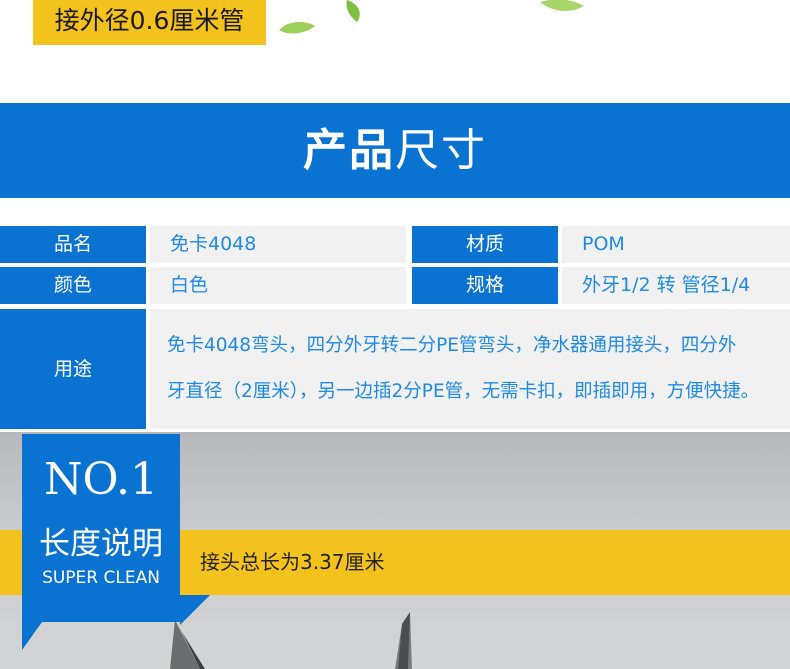 This screenshot has width=790, height=669. I want to click on label-color: 颜色, so click(73, 285).